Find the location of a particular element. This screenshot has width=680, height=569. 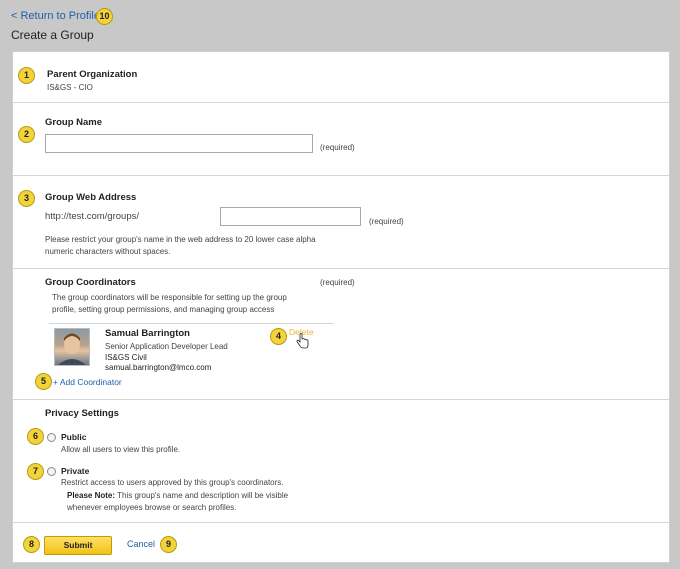

group-name-label: Group Name is located at coordinates (74, 122).